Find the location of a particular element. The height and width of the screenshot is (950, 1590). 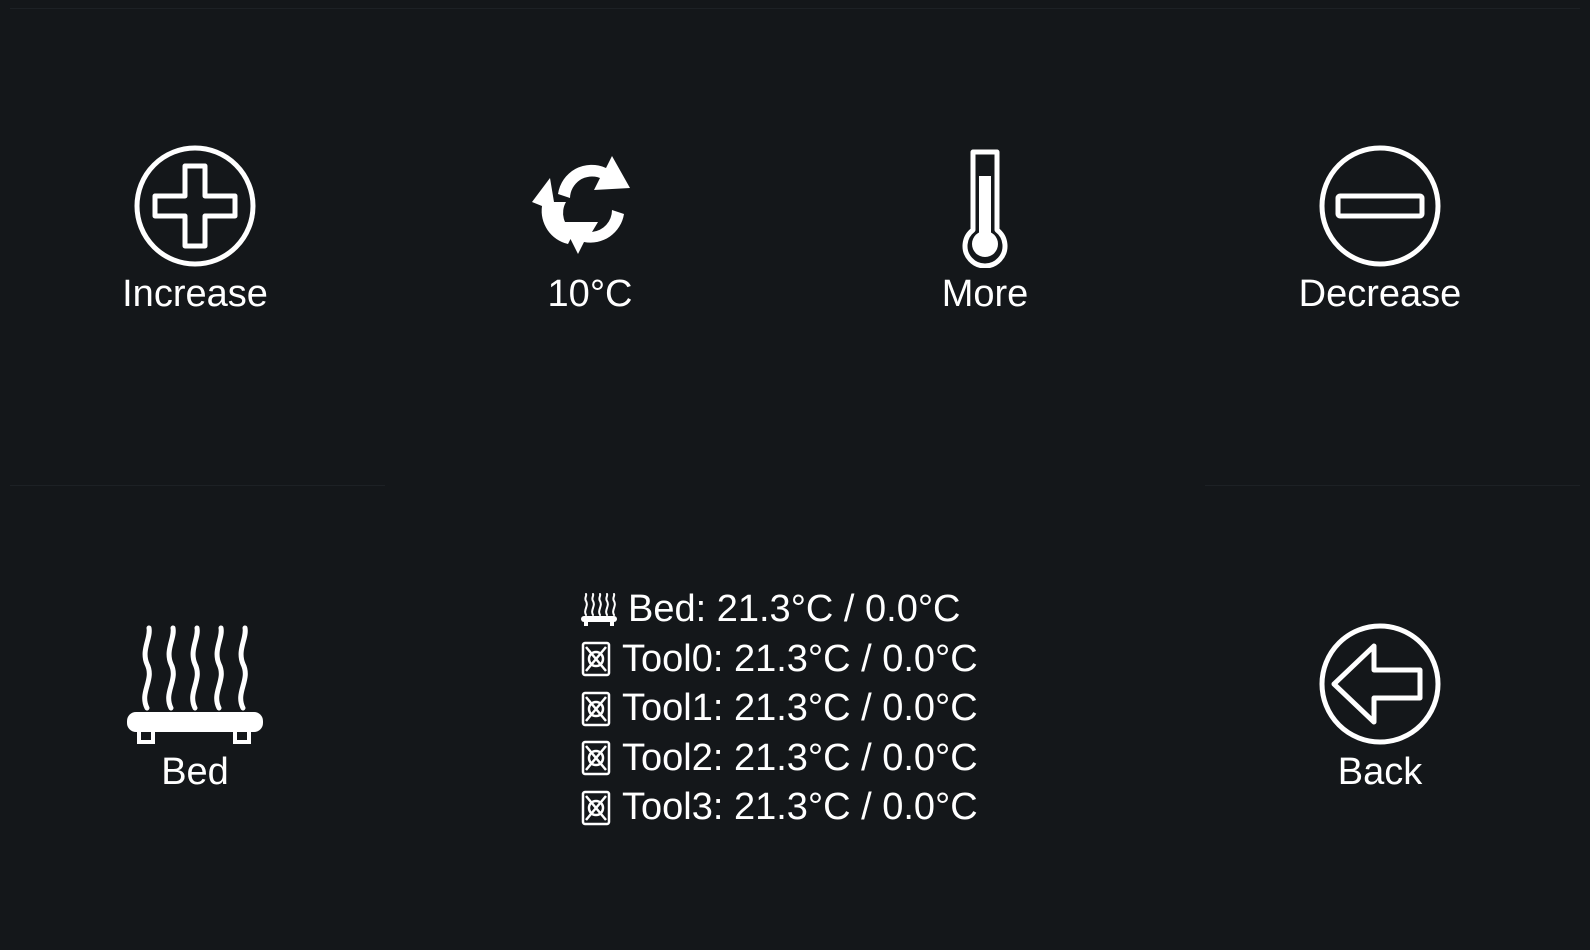

back-arrow-icon is located at coordinates (1380, 684).